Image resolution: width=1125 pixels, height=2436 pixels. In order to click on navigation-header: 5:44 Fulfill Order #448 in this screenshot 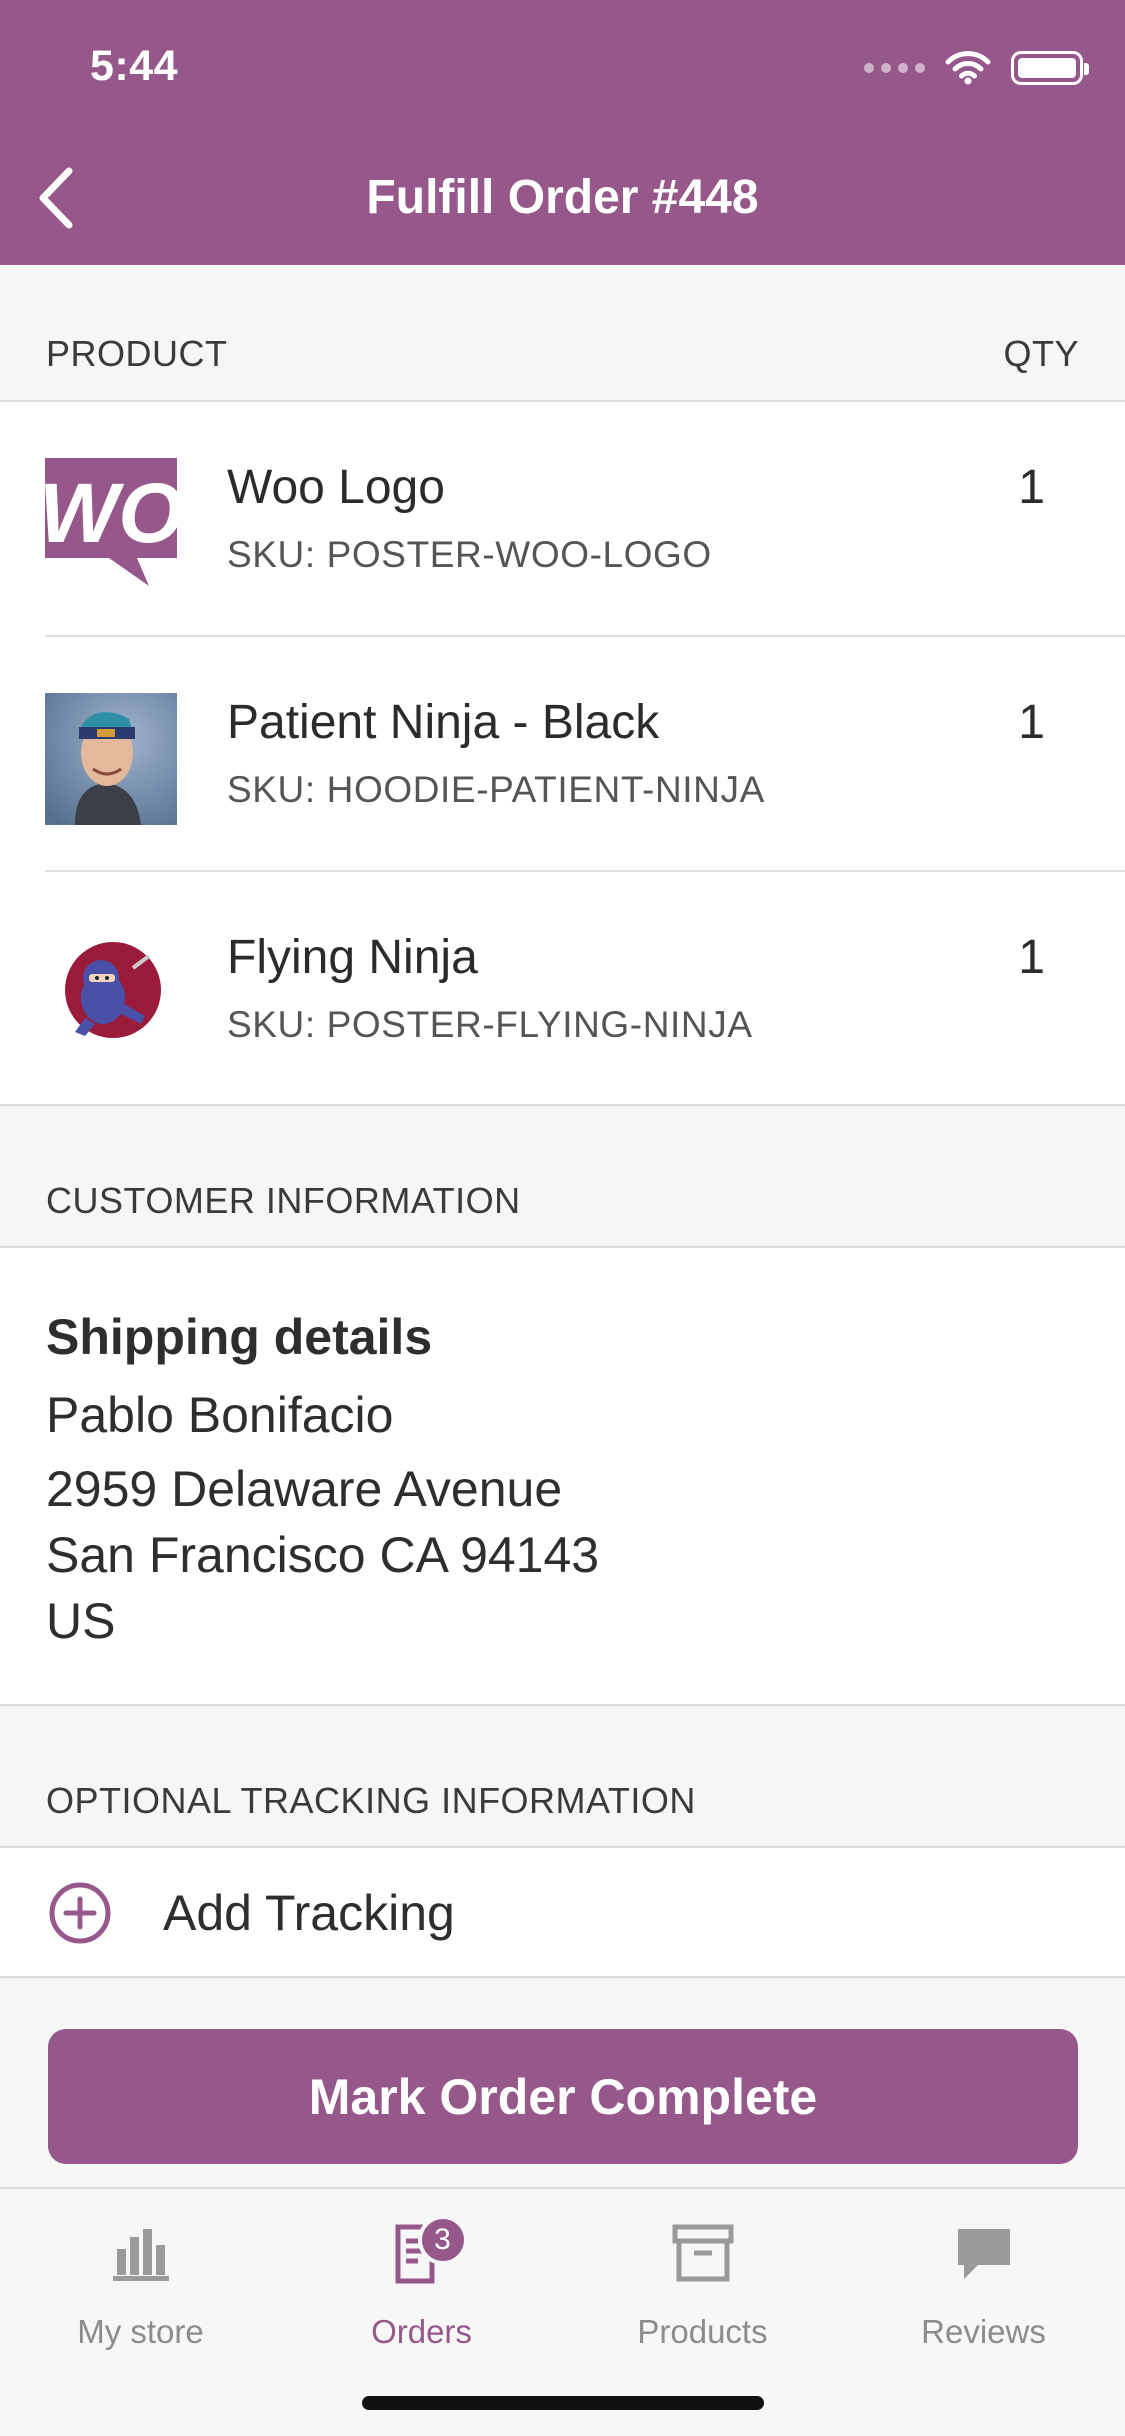, I will do `click(562, 132)`.